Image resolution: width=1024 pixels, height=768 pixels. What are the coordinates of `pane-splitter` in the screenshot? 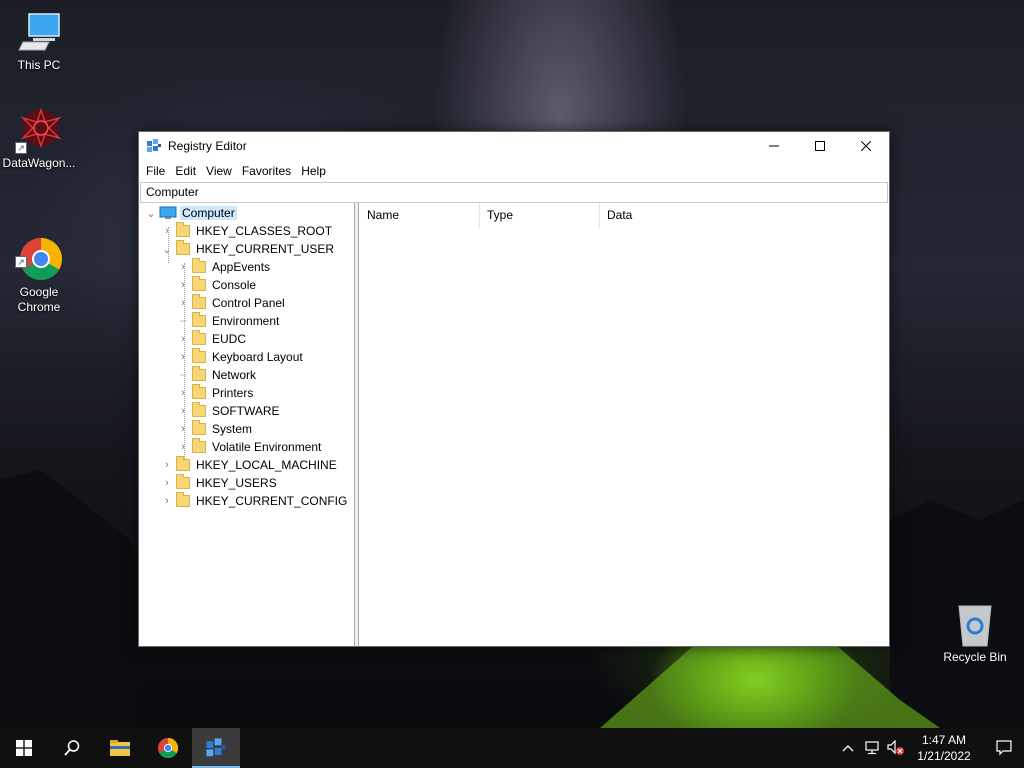 It's located at (357, 424).